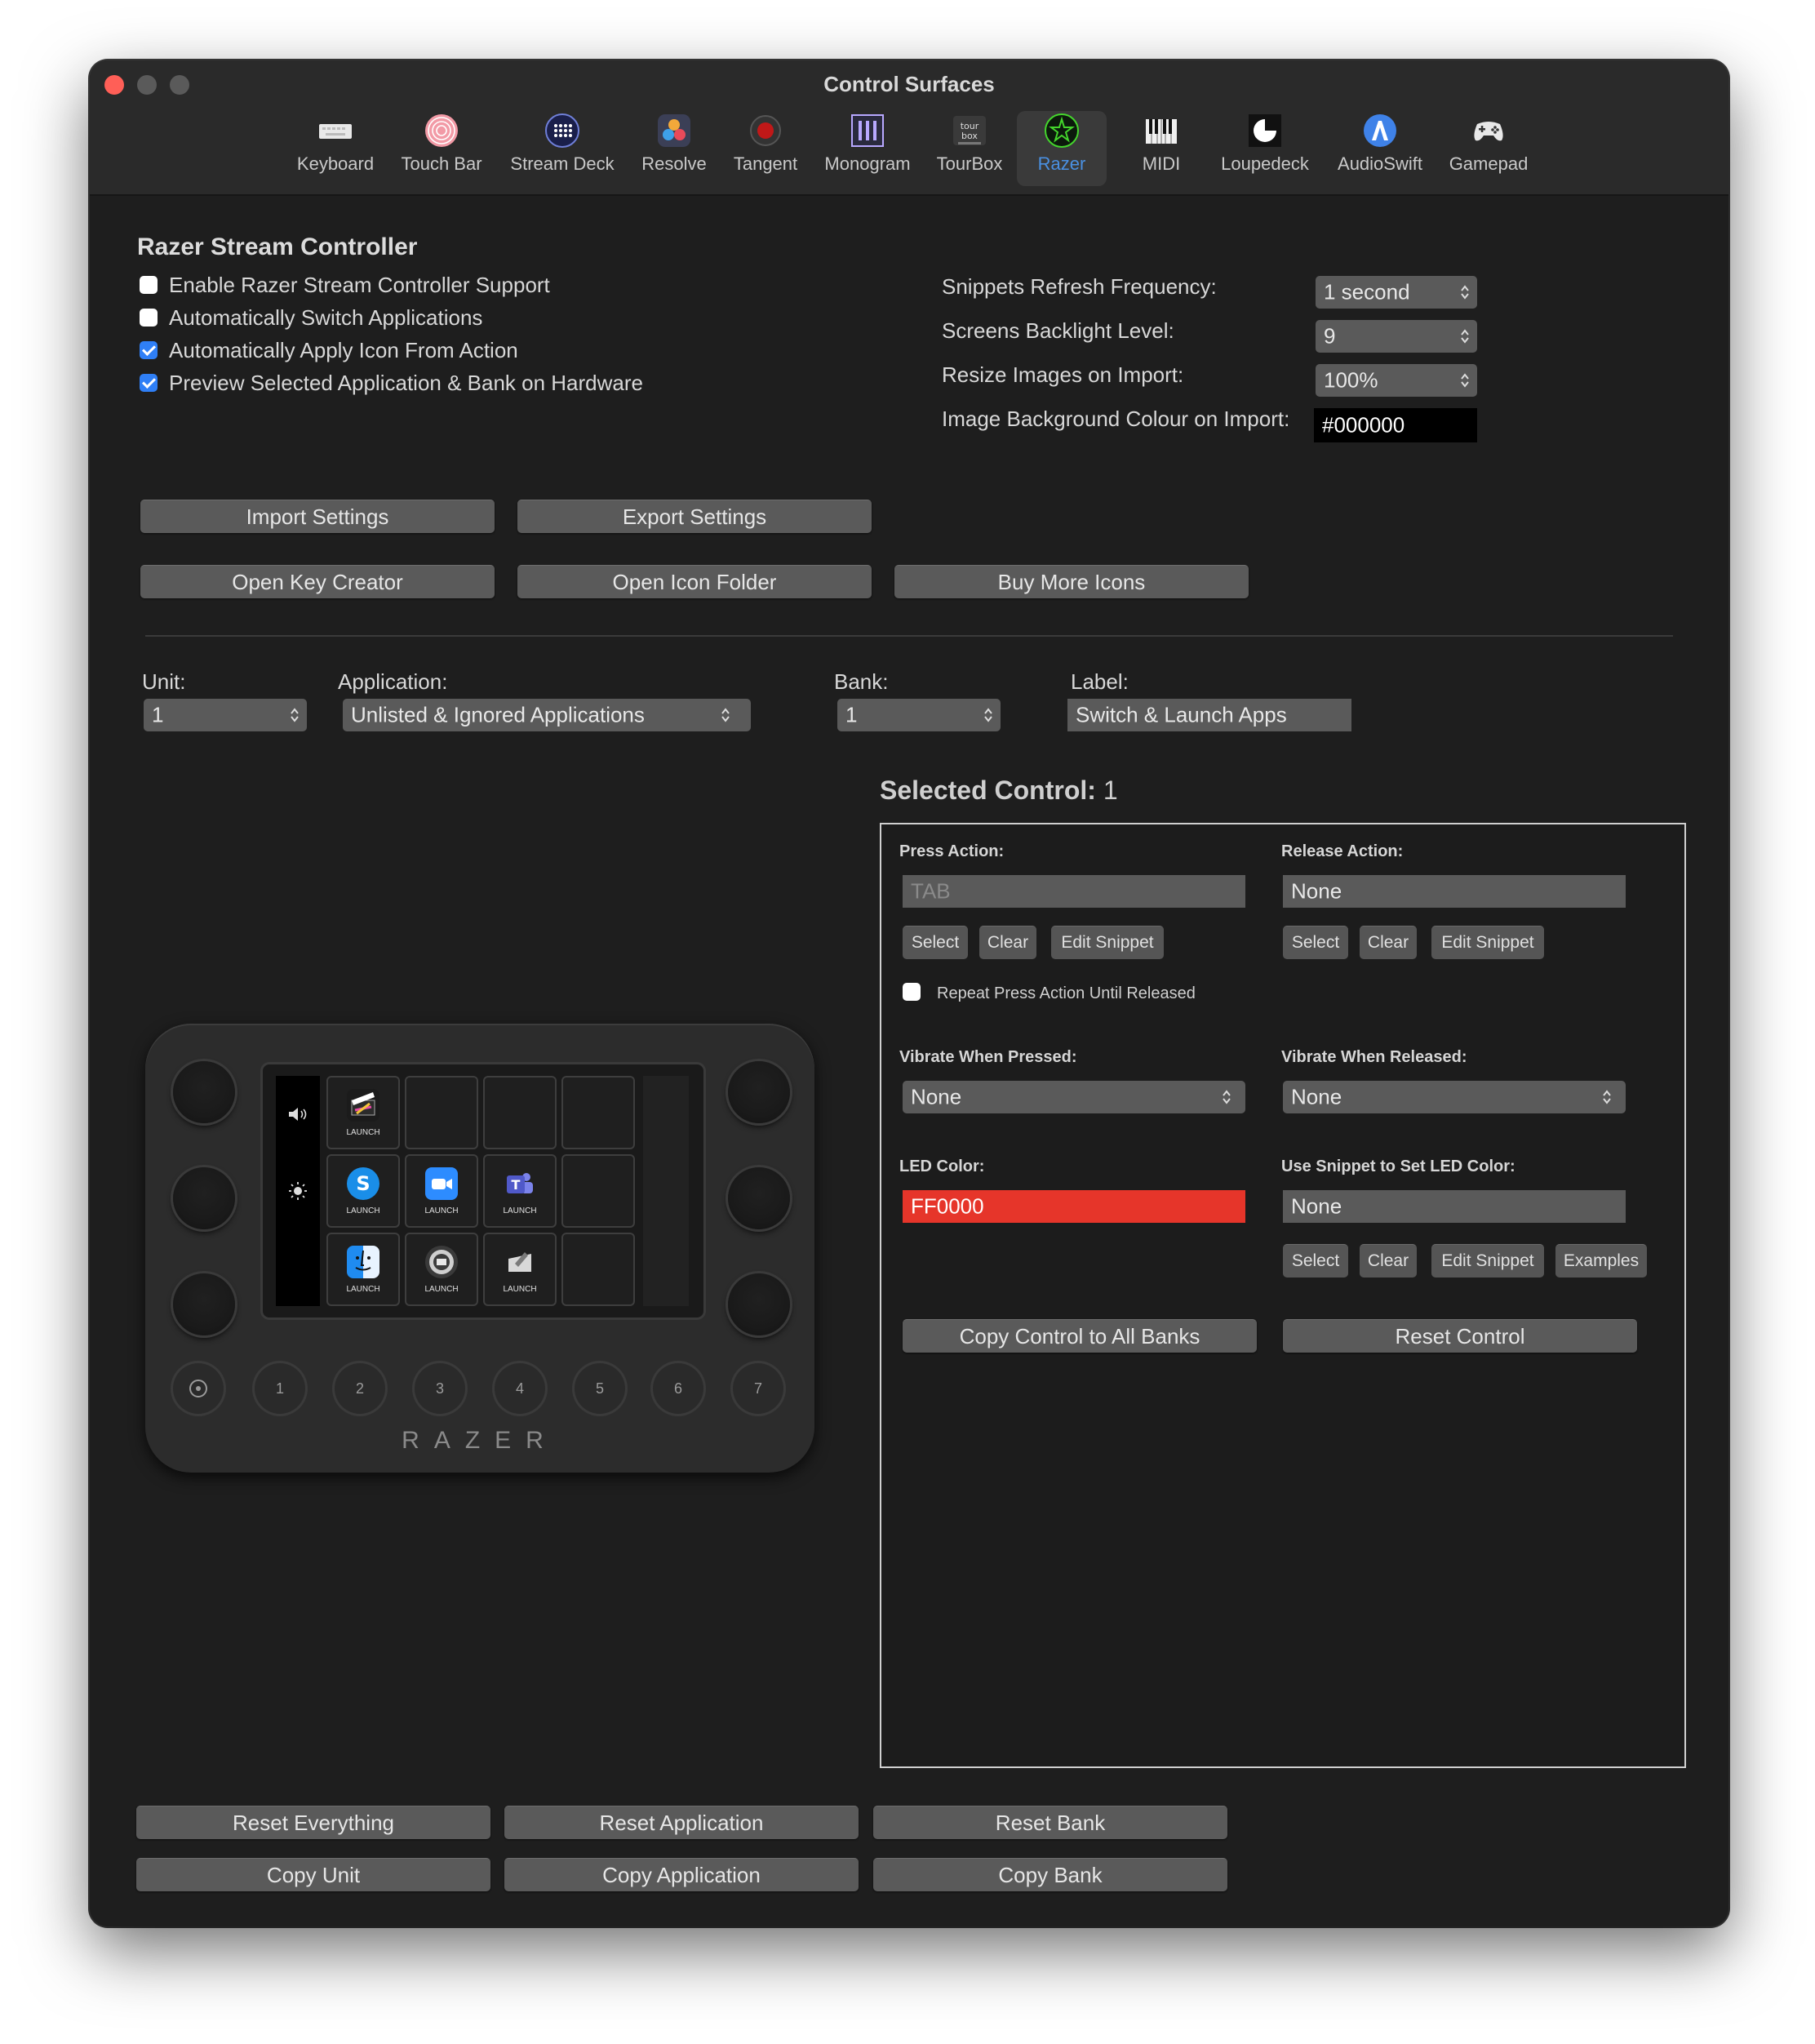 The width and height of the screenshot is (1815, 2044). Describe the element at coordinates (562, 148) in the screenshot. I see `toolbar-item-stream-deck: Stream Deck` at that location.